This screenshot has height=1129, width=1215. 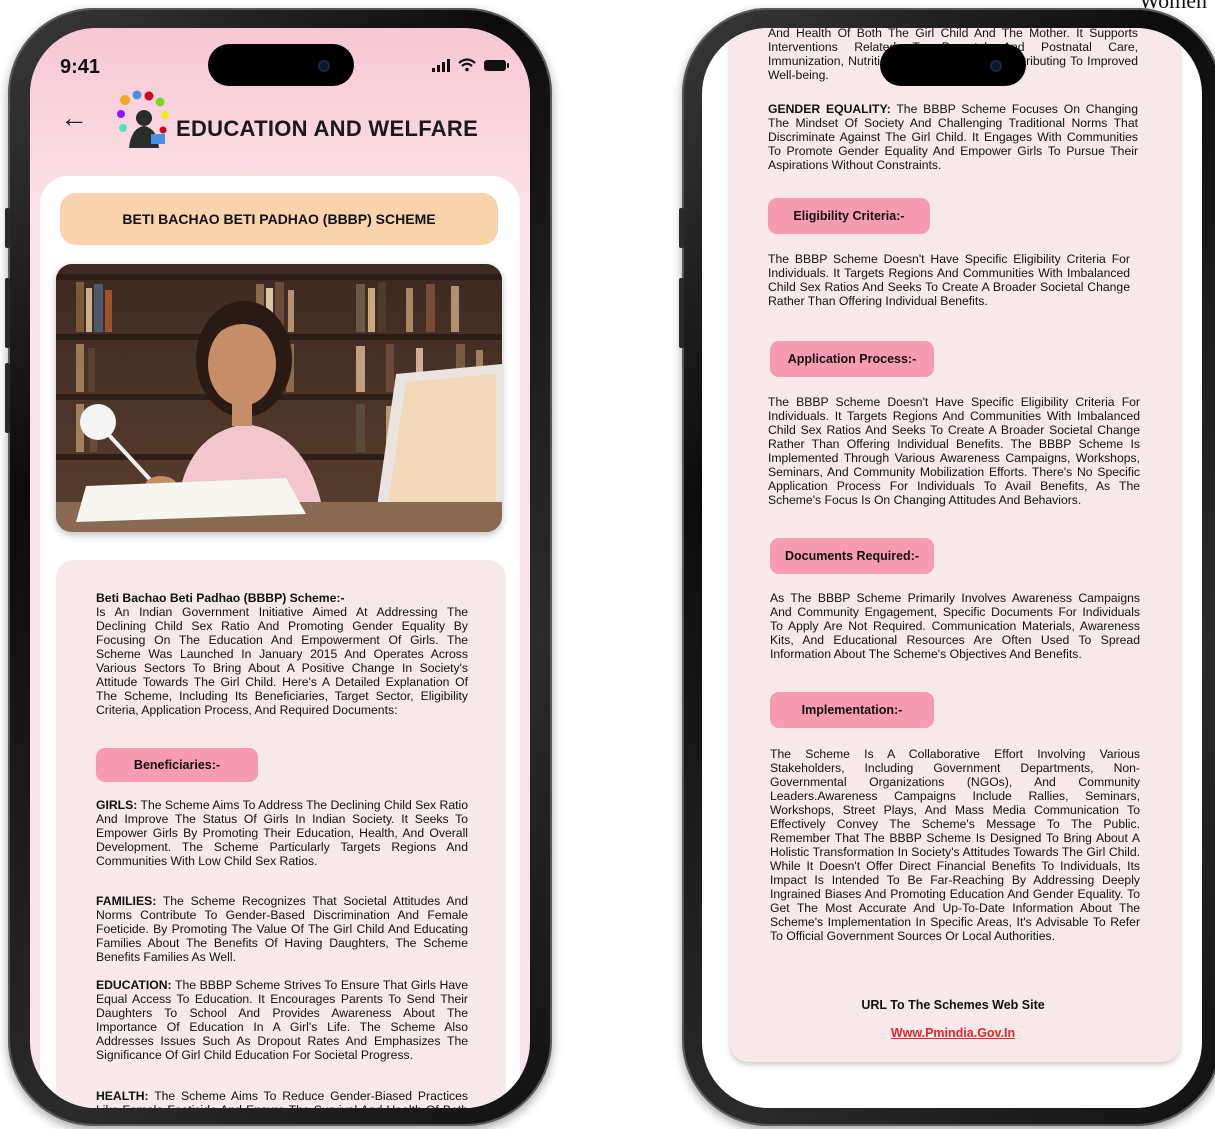 What do you see at coordinates (852, 359) in the screenshot?
I see `application-pill: Application Process:-` at bounding box center [852, 359].